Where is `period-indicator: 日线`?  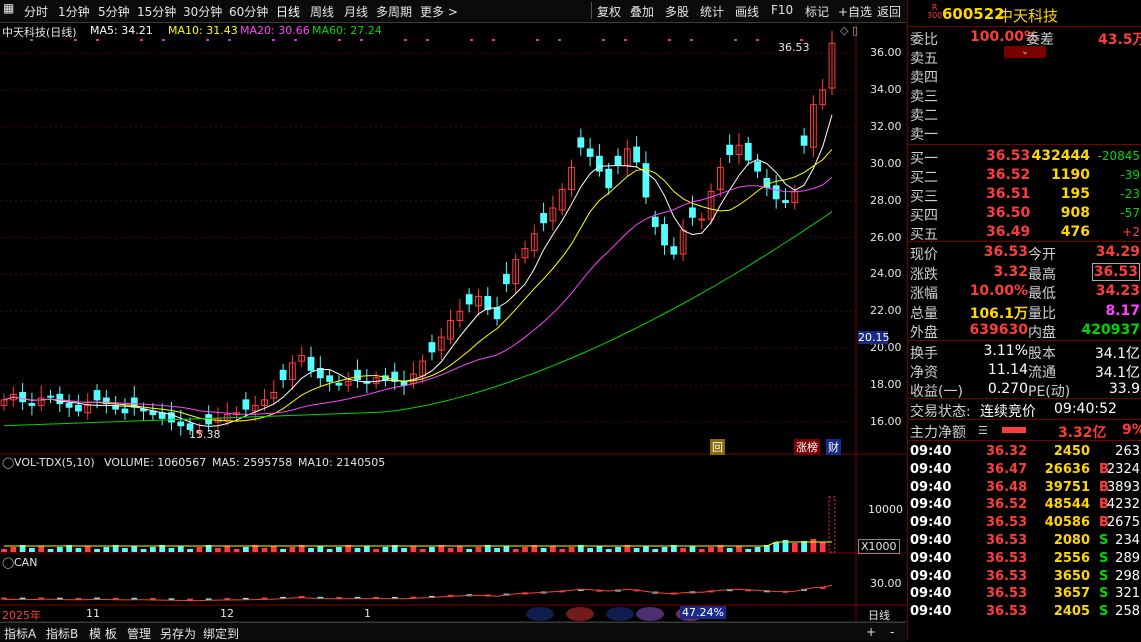 period-indicator: 日线 is located at coordinates (879, 615).